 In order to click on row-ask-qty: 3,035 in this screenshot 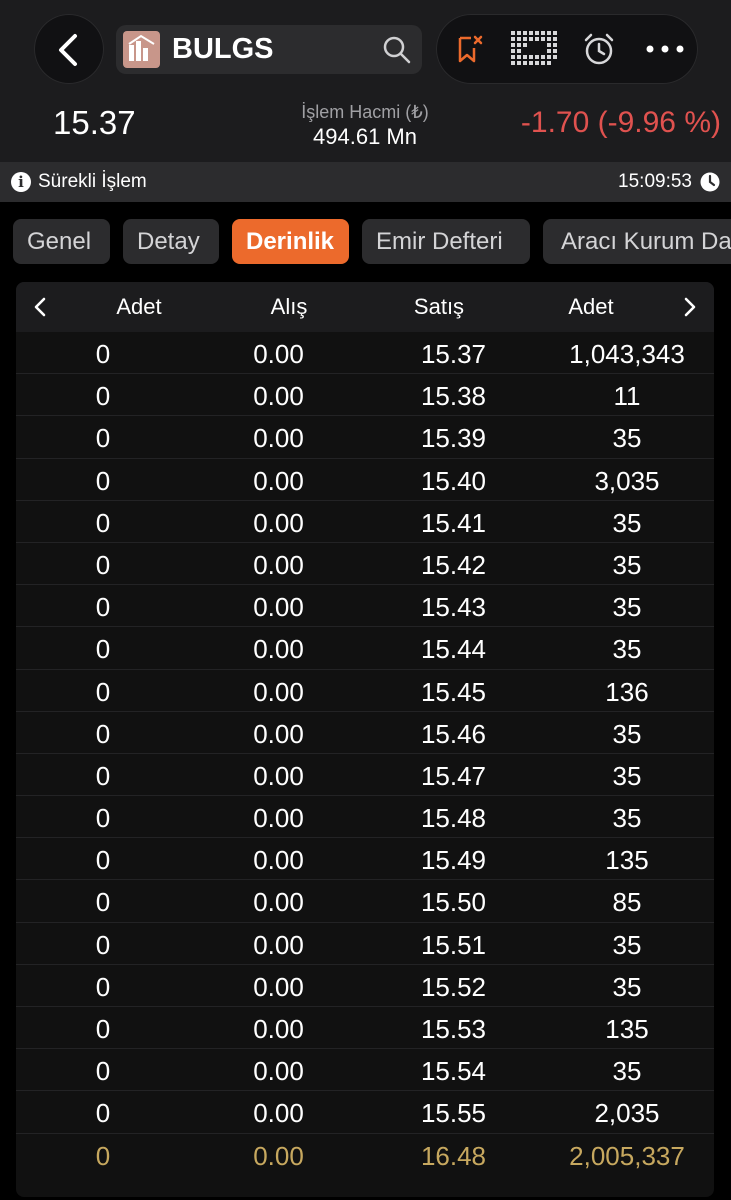, I will do `click(627, 480)`.